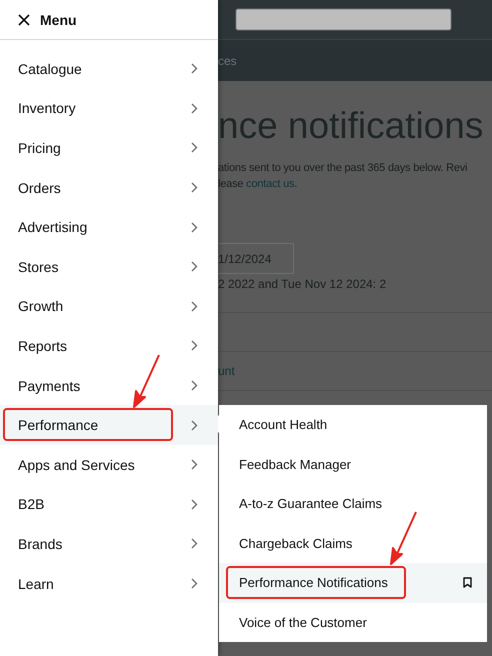 This screenshot has height=656, width=492. What do you see at coordinates (353, 582) in the screenshot?
I see `submenu-item: Performance Notifications` at bounding box center [353, 582].